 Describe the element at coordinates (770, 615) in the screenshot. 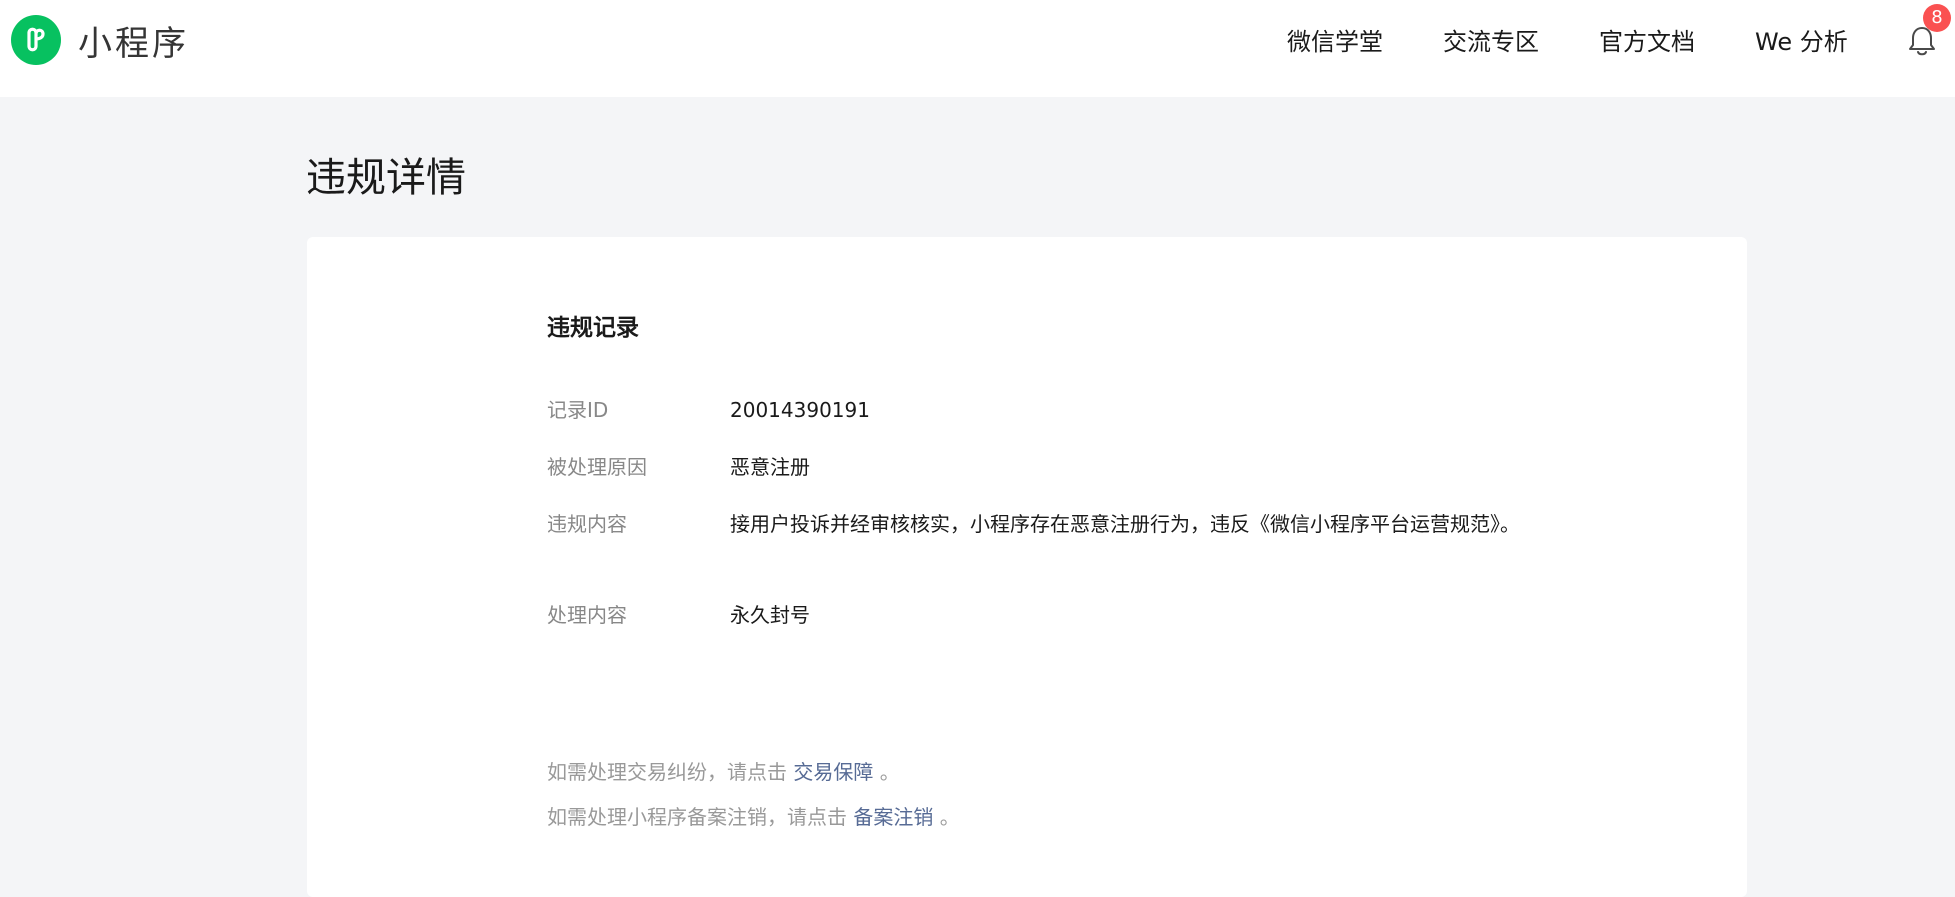

I see `action-value: 永久封号` at that location.